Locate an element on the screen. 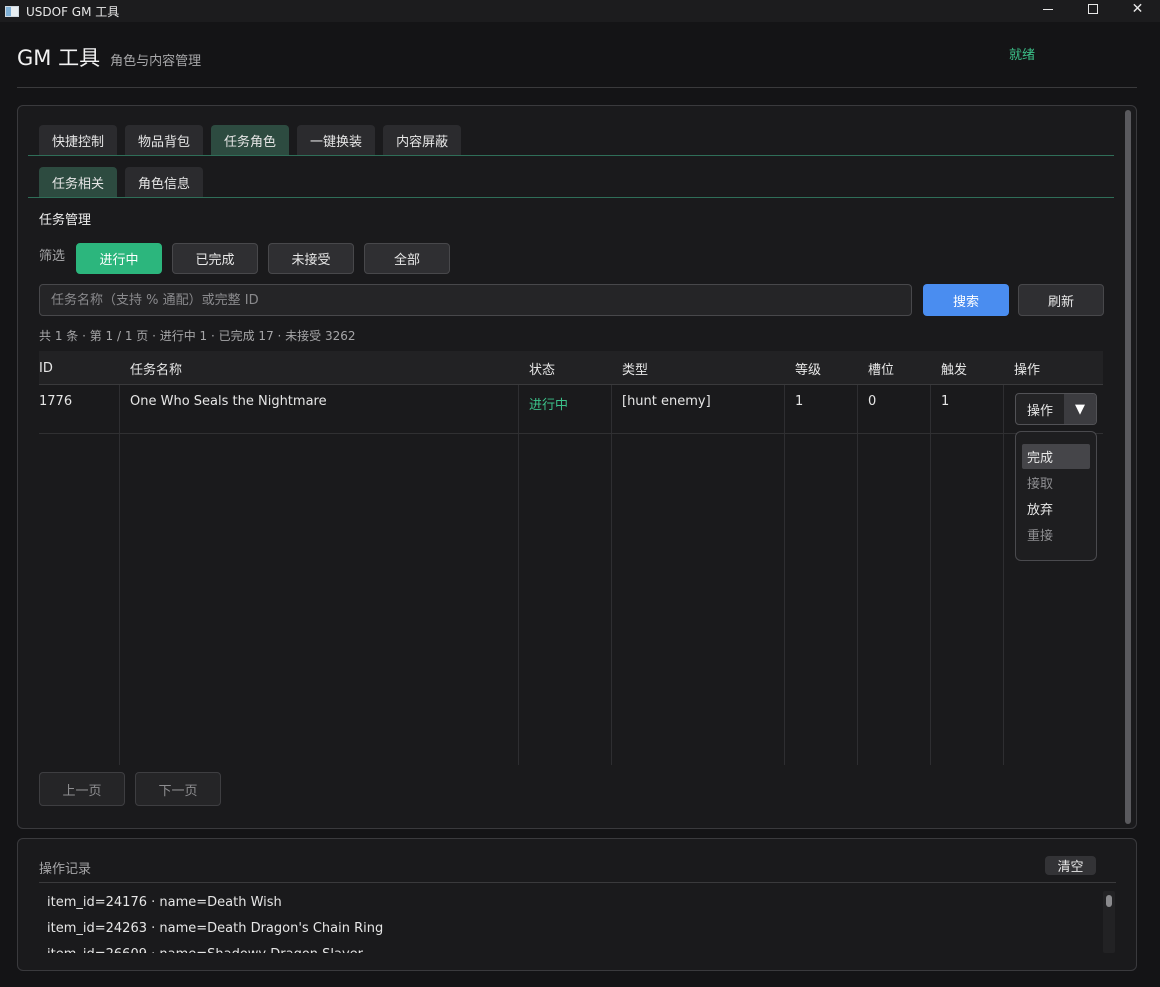 The image size is (1160, 987). subtab-underline is located at coordinates (571, 197).